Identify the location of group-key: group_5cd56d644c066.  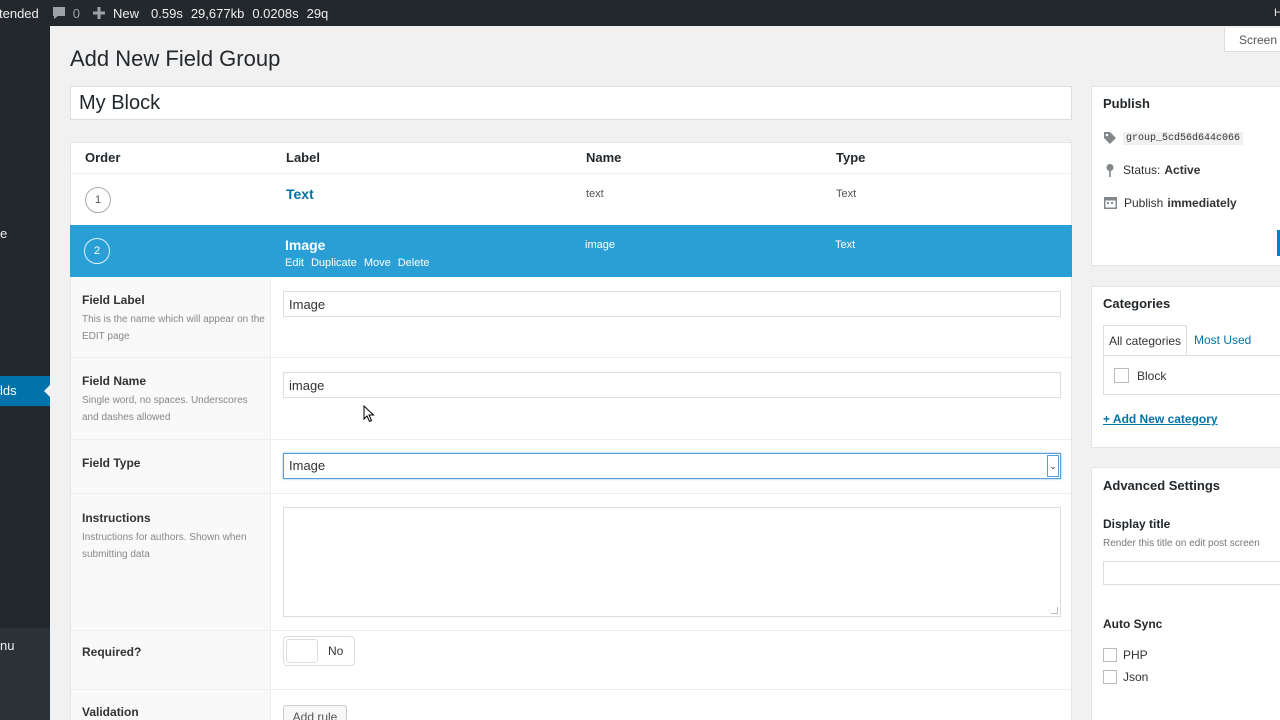
(1183, 138).